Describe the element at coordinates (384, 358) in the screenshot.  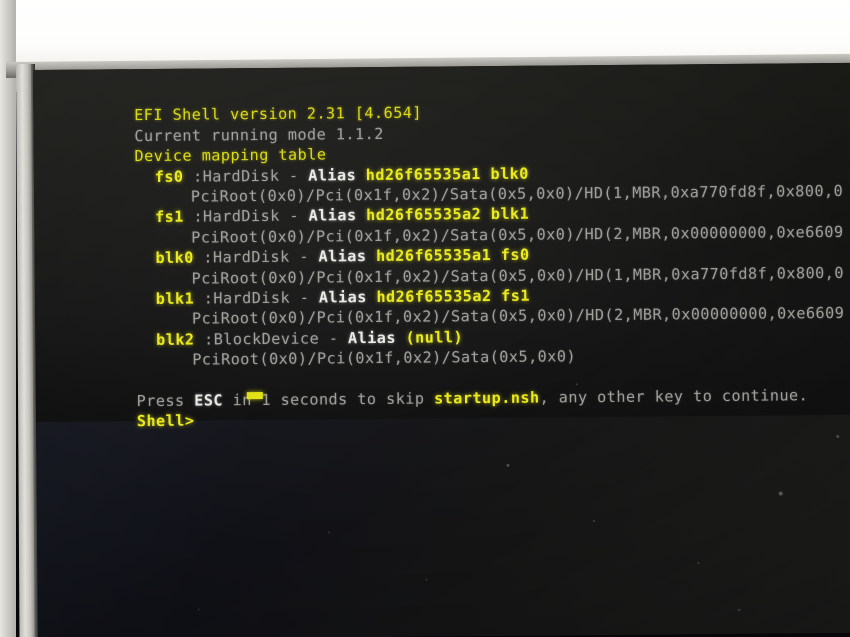
I see `device-path: PciRoot(0x0)/Pci(0x1f,0x2)/Sata(0x5,0x0)` at that location.